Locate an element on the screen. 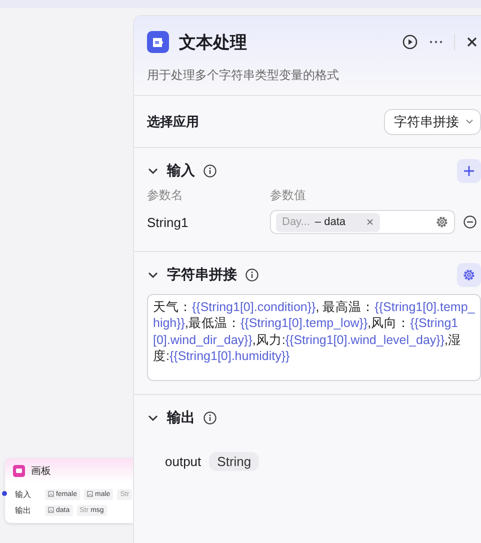 The height and width of the screenshot is (543, 481). section-title: 输入 is located at coordinates (181, 171).